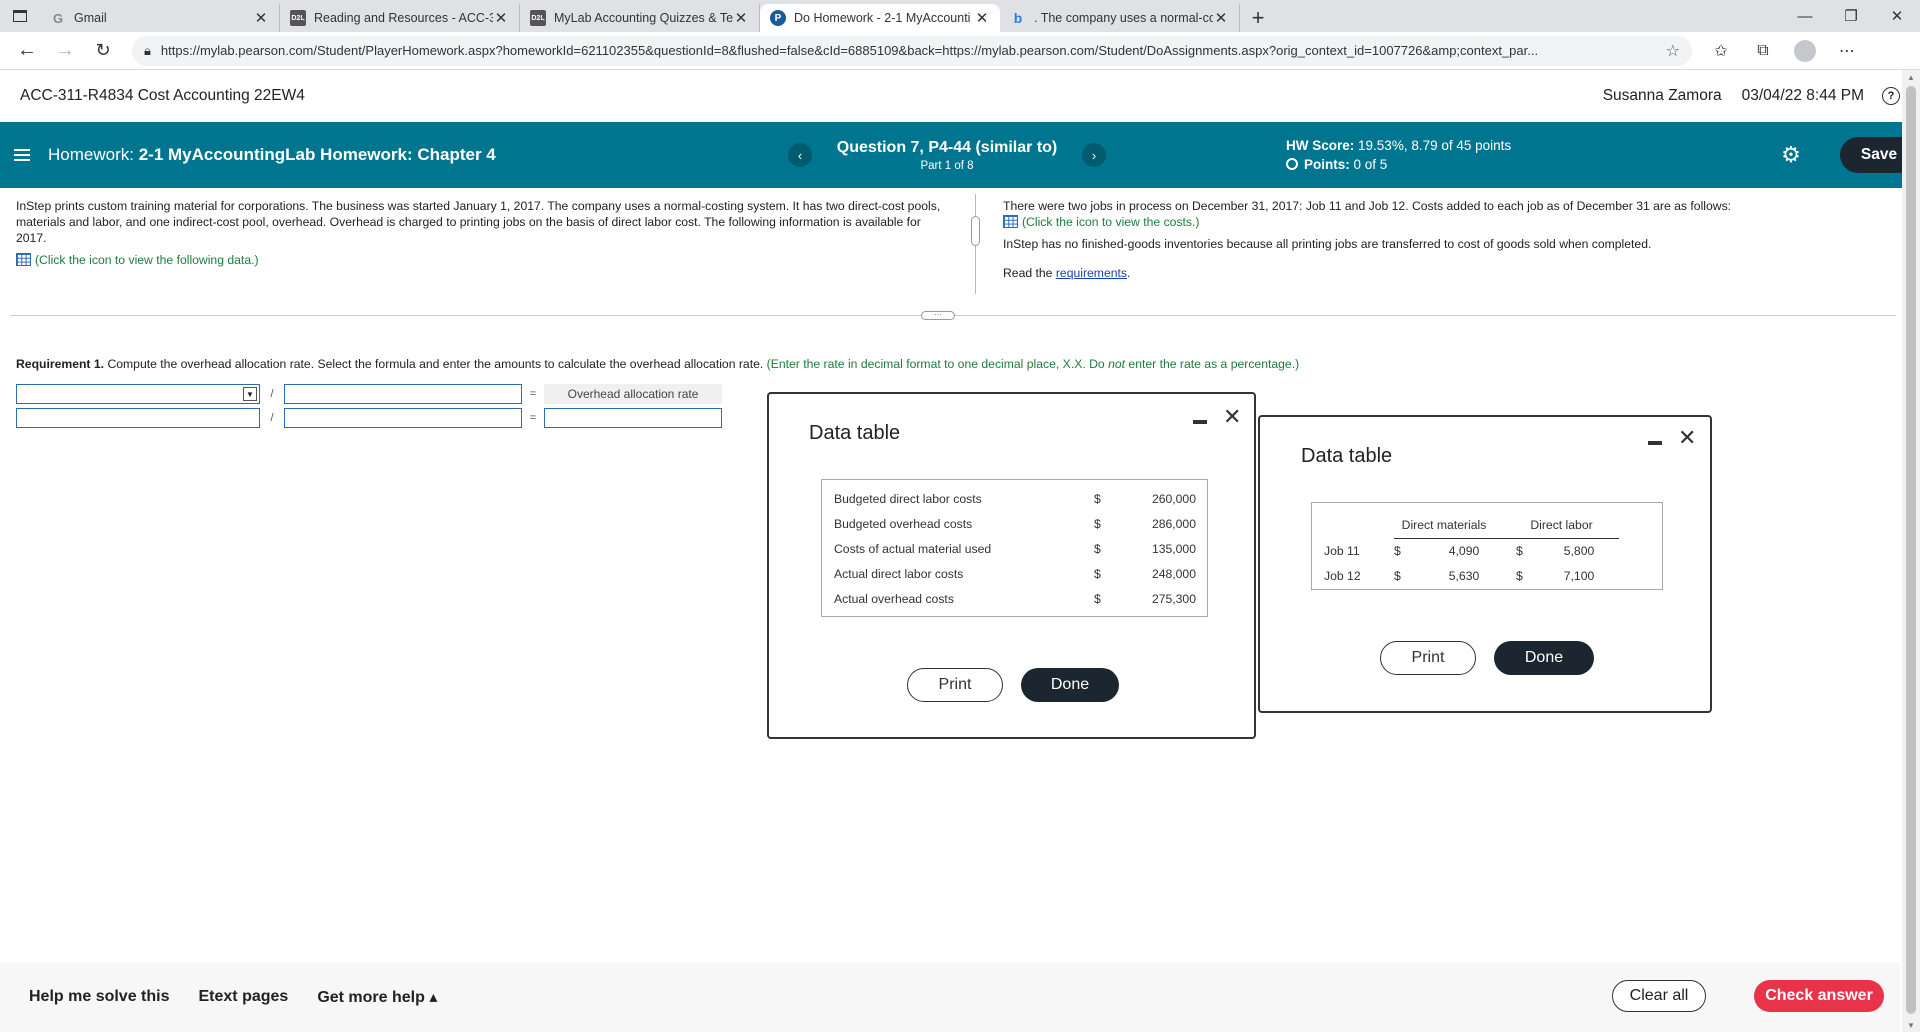  I want to click on popup-title: Data table, so click(855, 433).